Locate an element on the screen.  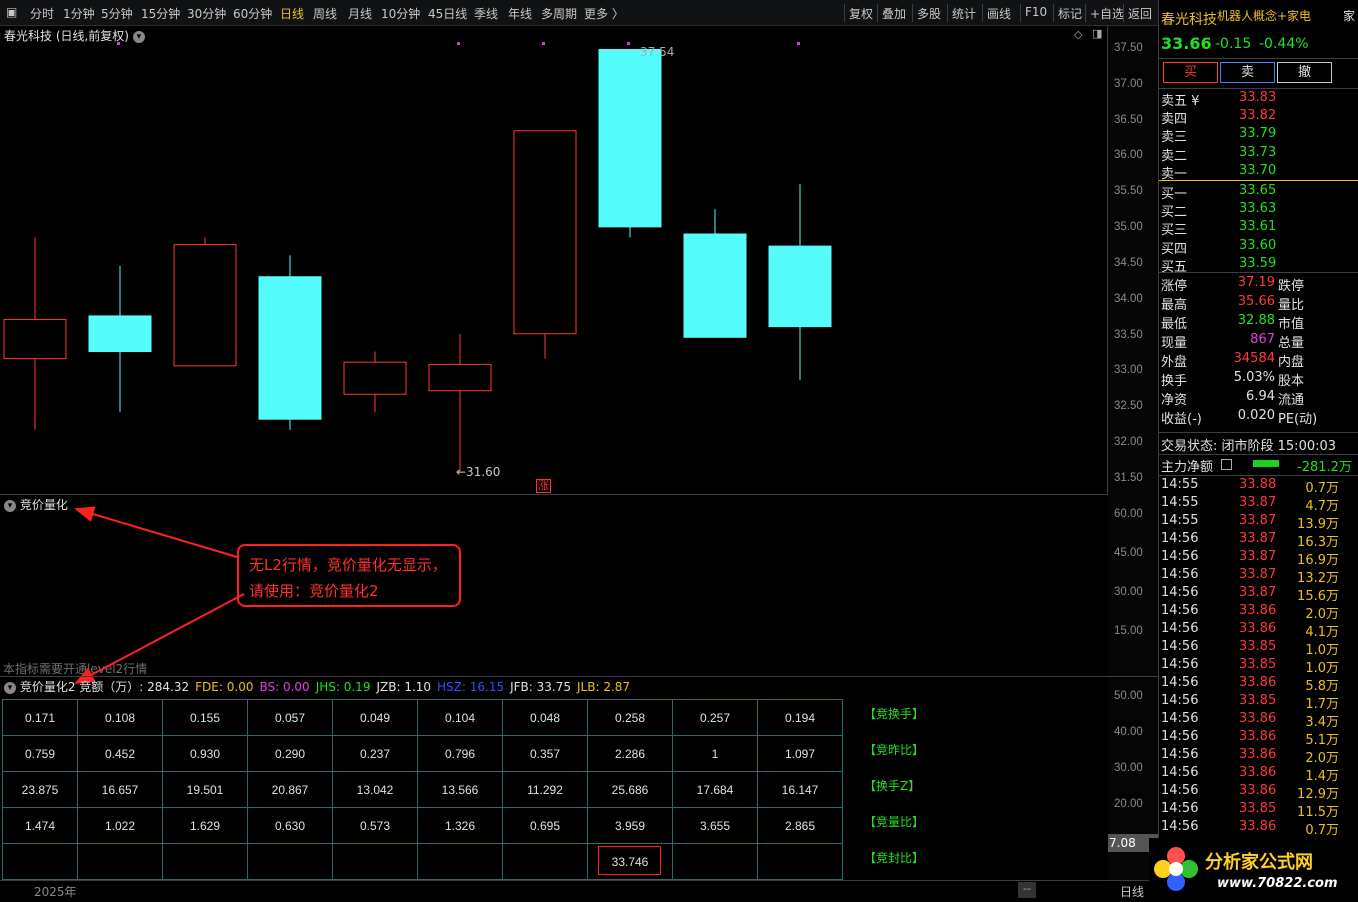
tick-row: 14:56 33.85 1.0万 is located at coordinates (1258, 648).